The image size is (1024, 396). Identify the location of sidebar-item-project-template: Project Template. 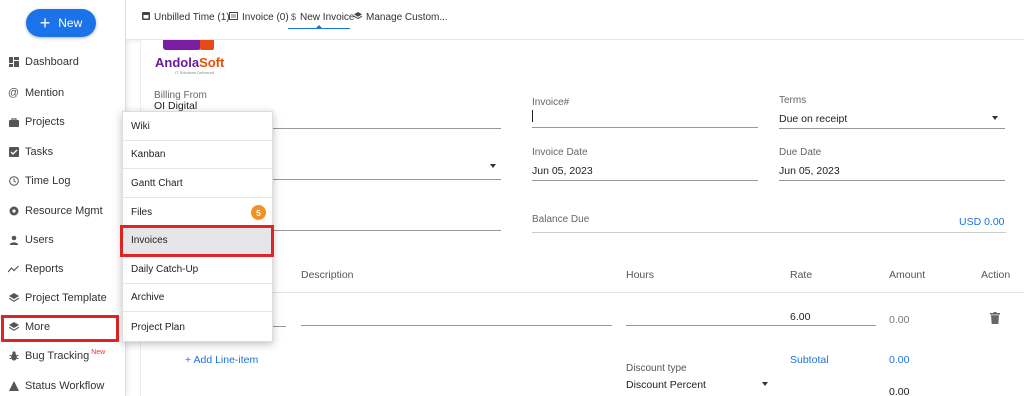
(63, 298).